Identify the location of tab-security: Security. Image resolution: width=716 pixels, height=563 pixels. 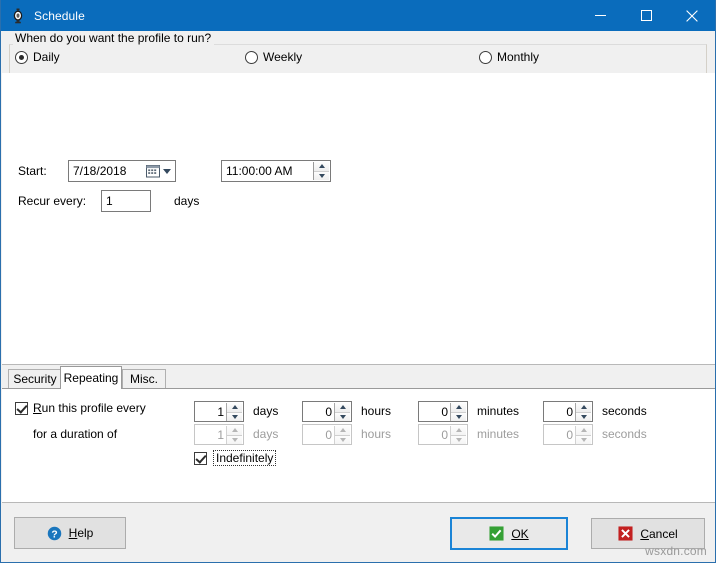
(35, 378).